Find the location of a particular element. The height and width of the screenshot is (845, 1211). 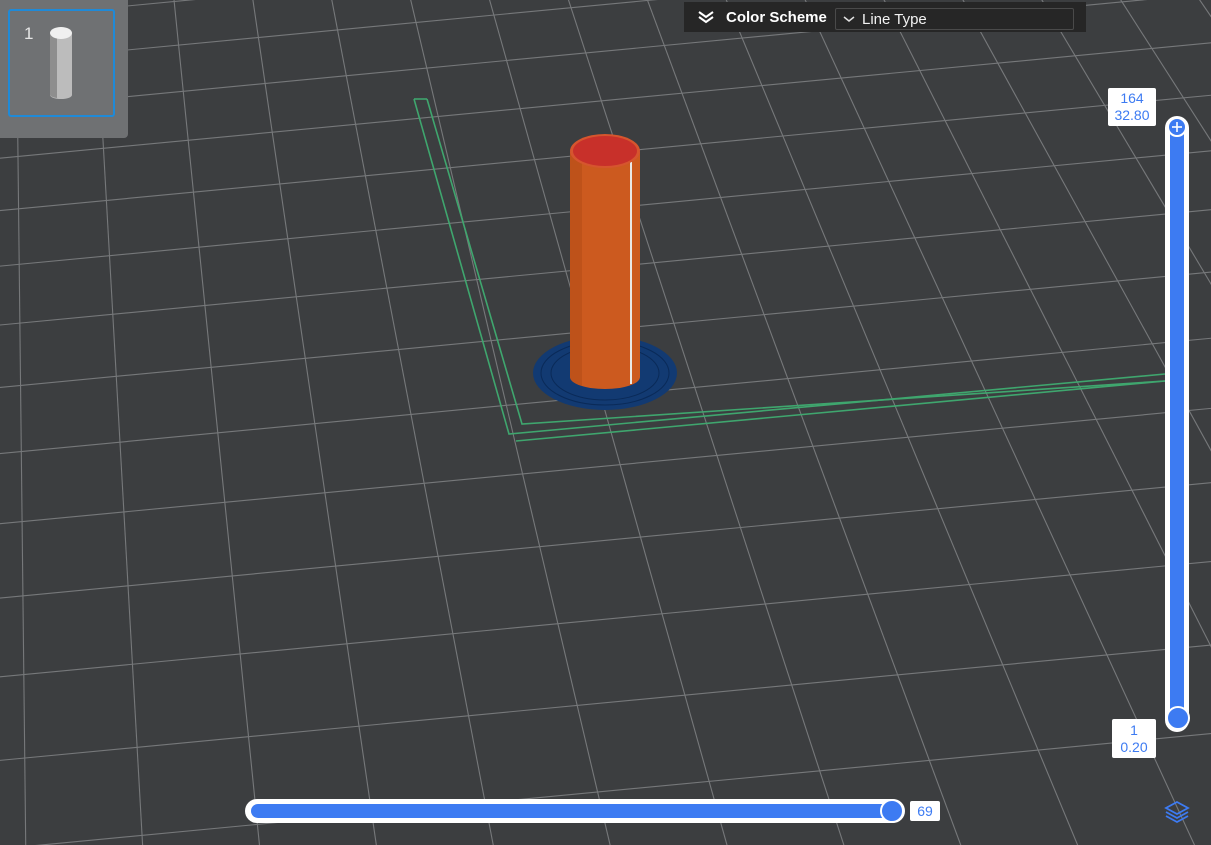

layer-top-label: 164 32.80 is located at coordinates (1132, 107).